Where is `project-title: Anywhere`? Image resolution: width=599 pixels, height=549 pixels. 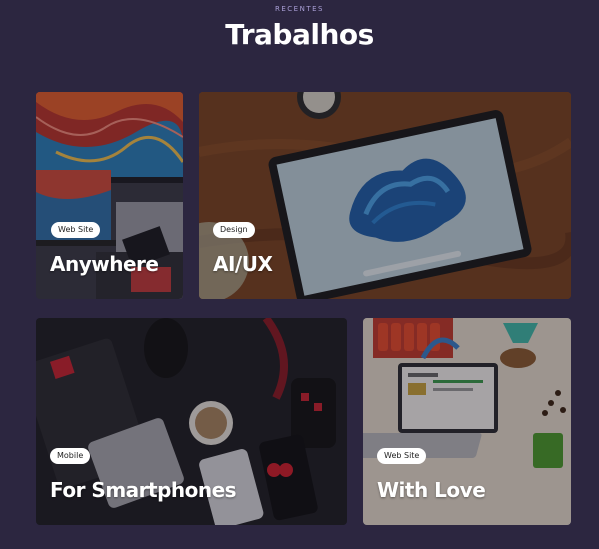 project-title: Anywhere is located at coordinates (104, 264).